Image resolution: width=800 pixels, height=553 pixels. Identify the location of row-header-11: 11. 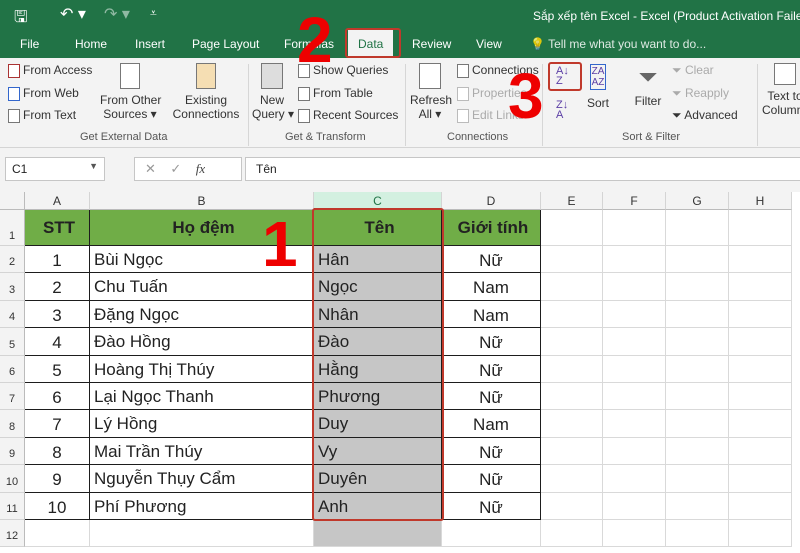
(12, 506).